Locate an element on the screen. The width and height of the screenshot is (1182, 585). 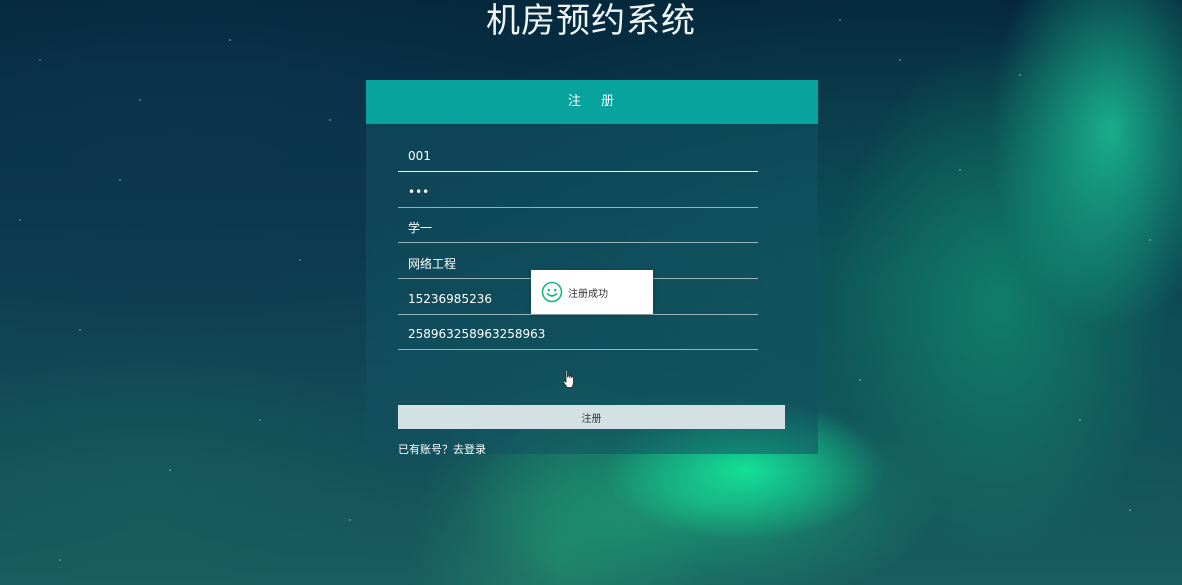
id-number-field is located at coordinates (578, 335).